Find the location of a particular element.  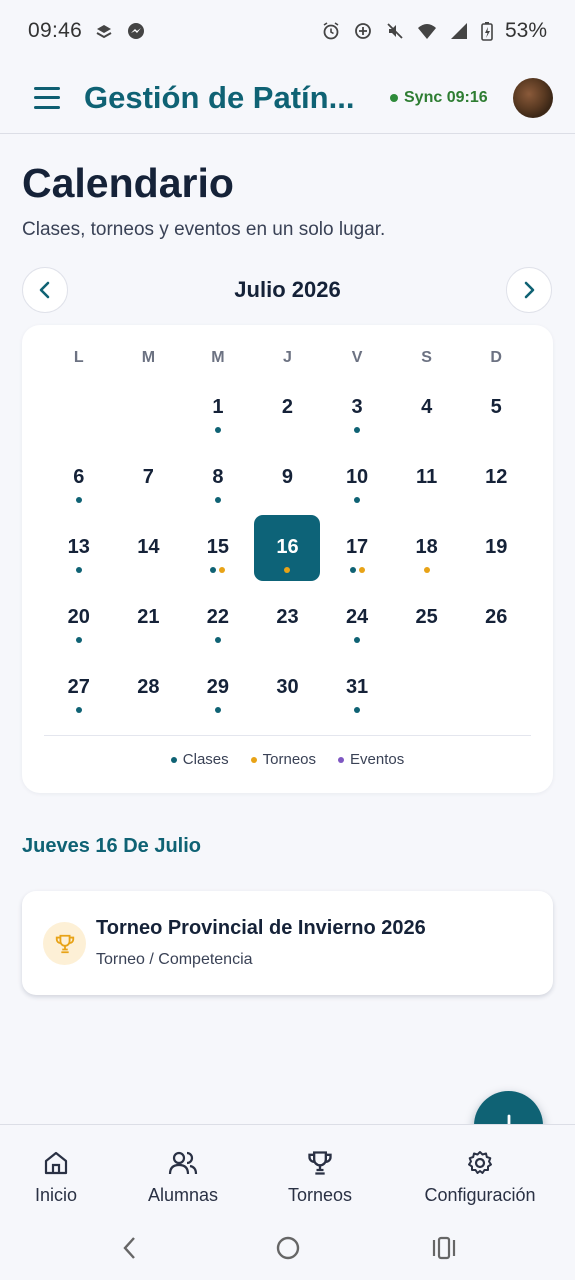

calendar-day-1: 1 is located at coordinates (218, 420).